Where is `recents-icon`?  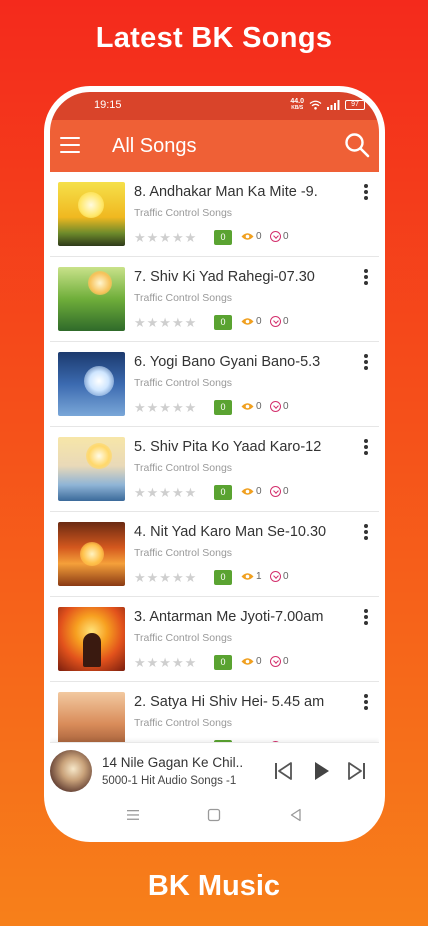
recents-icon is located at coordinates (133, 815).